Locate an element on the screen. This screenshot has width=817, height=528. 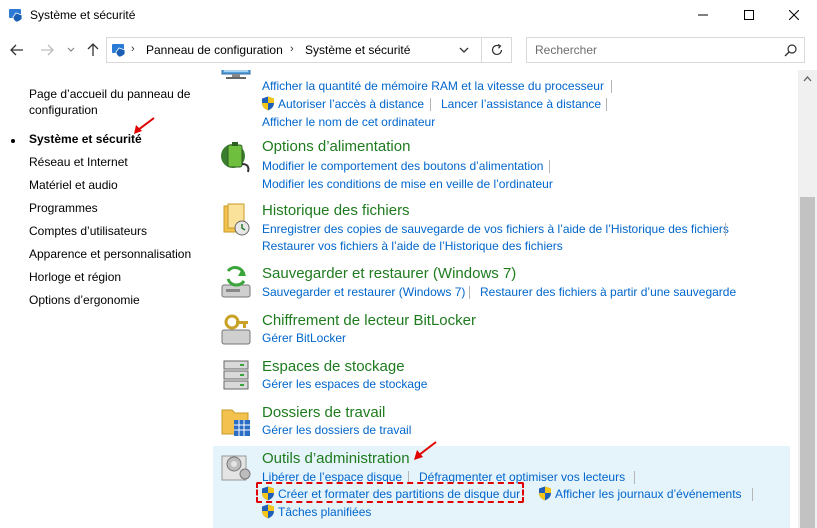
arrow-right-icon is located at coordinates (47, 50).